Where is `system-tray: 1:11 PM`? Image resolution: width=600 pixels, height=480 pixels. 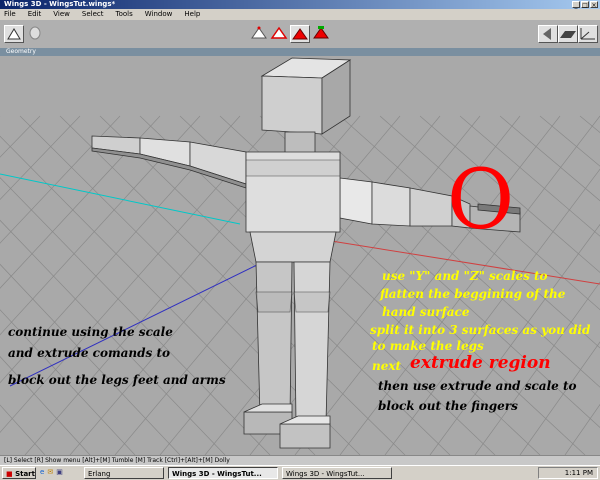
system-tray: 1:11 PM is located at coordinates (568, 473).